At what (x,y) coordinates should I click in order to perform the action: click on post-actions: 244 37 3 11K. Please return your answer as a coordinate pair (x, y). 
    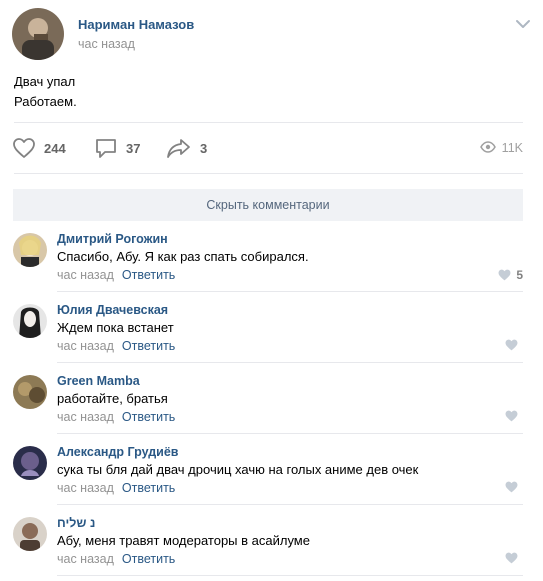
    Looking at the image, I should click on (267, 148).